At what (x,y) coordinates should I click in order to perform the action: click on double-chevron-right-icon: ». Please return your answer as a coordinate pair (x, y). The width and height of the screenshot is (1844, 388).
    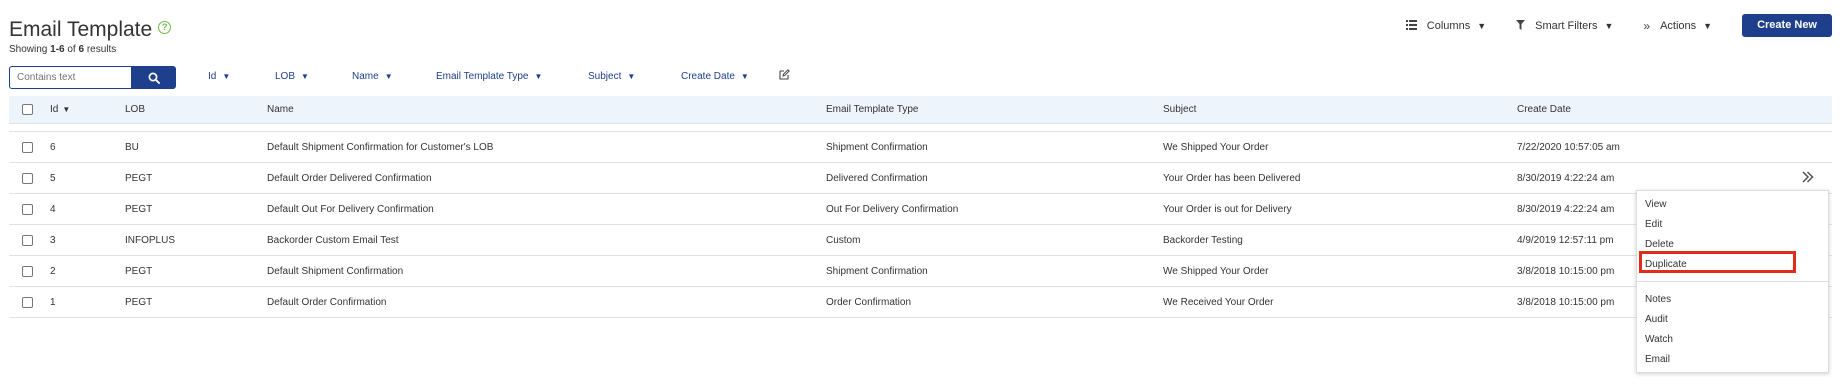
    Looking at the image, I should click on (1647, 25).